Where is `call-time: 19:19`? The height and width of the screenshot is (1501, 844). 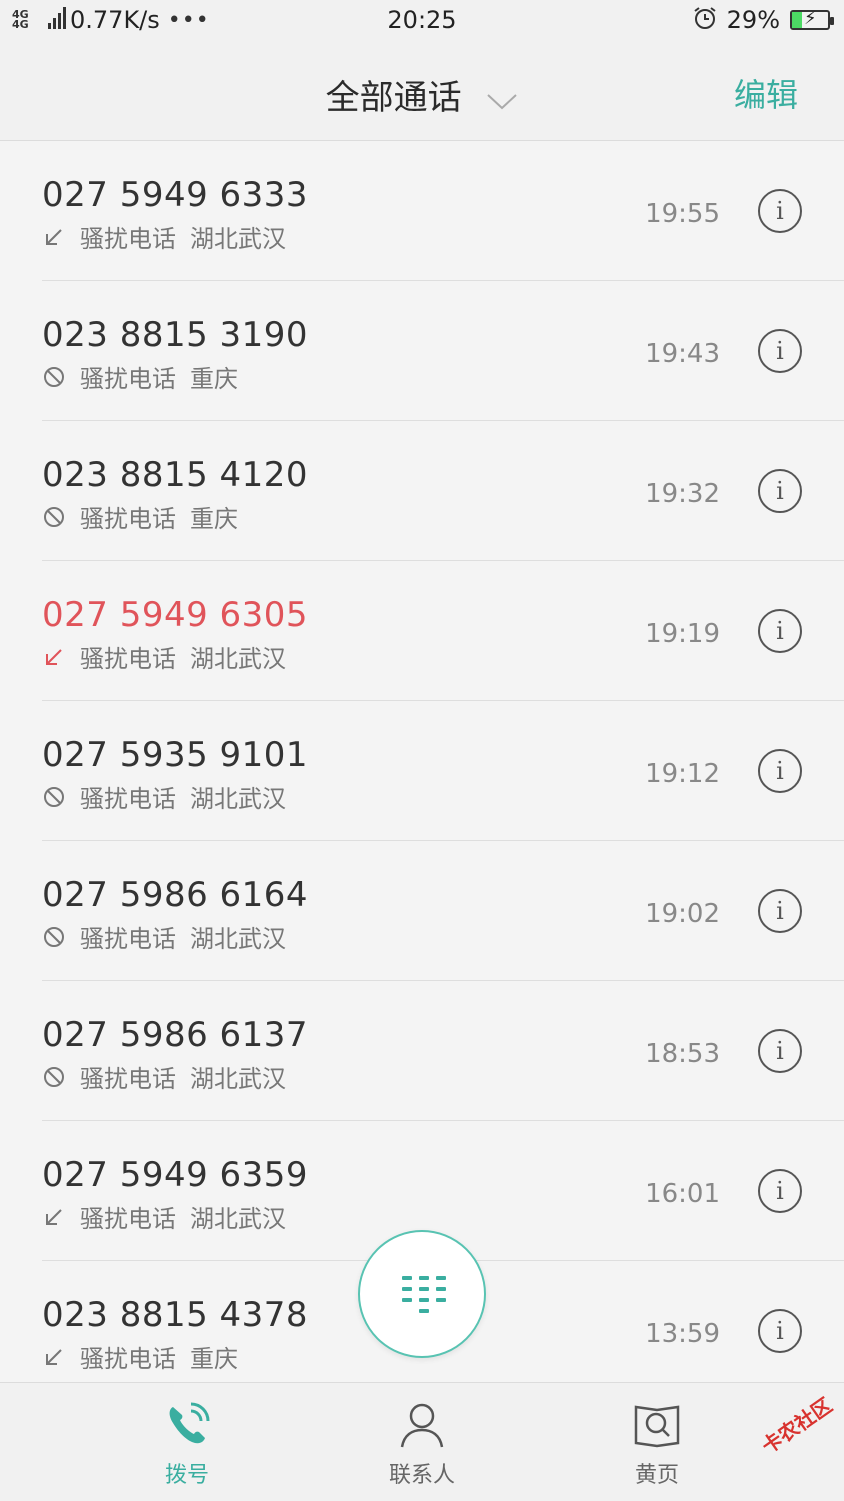 call-time: 19:19 is located at coordinates (682, 634).